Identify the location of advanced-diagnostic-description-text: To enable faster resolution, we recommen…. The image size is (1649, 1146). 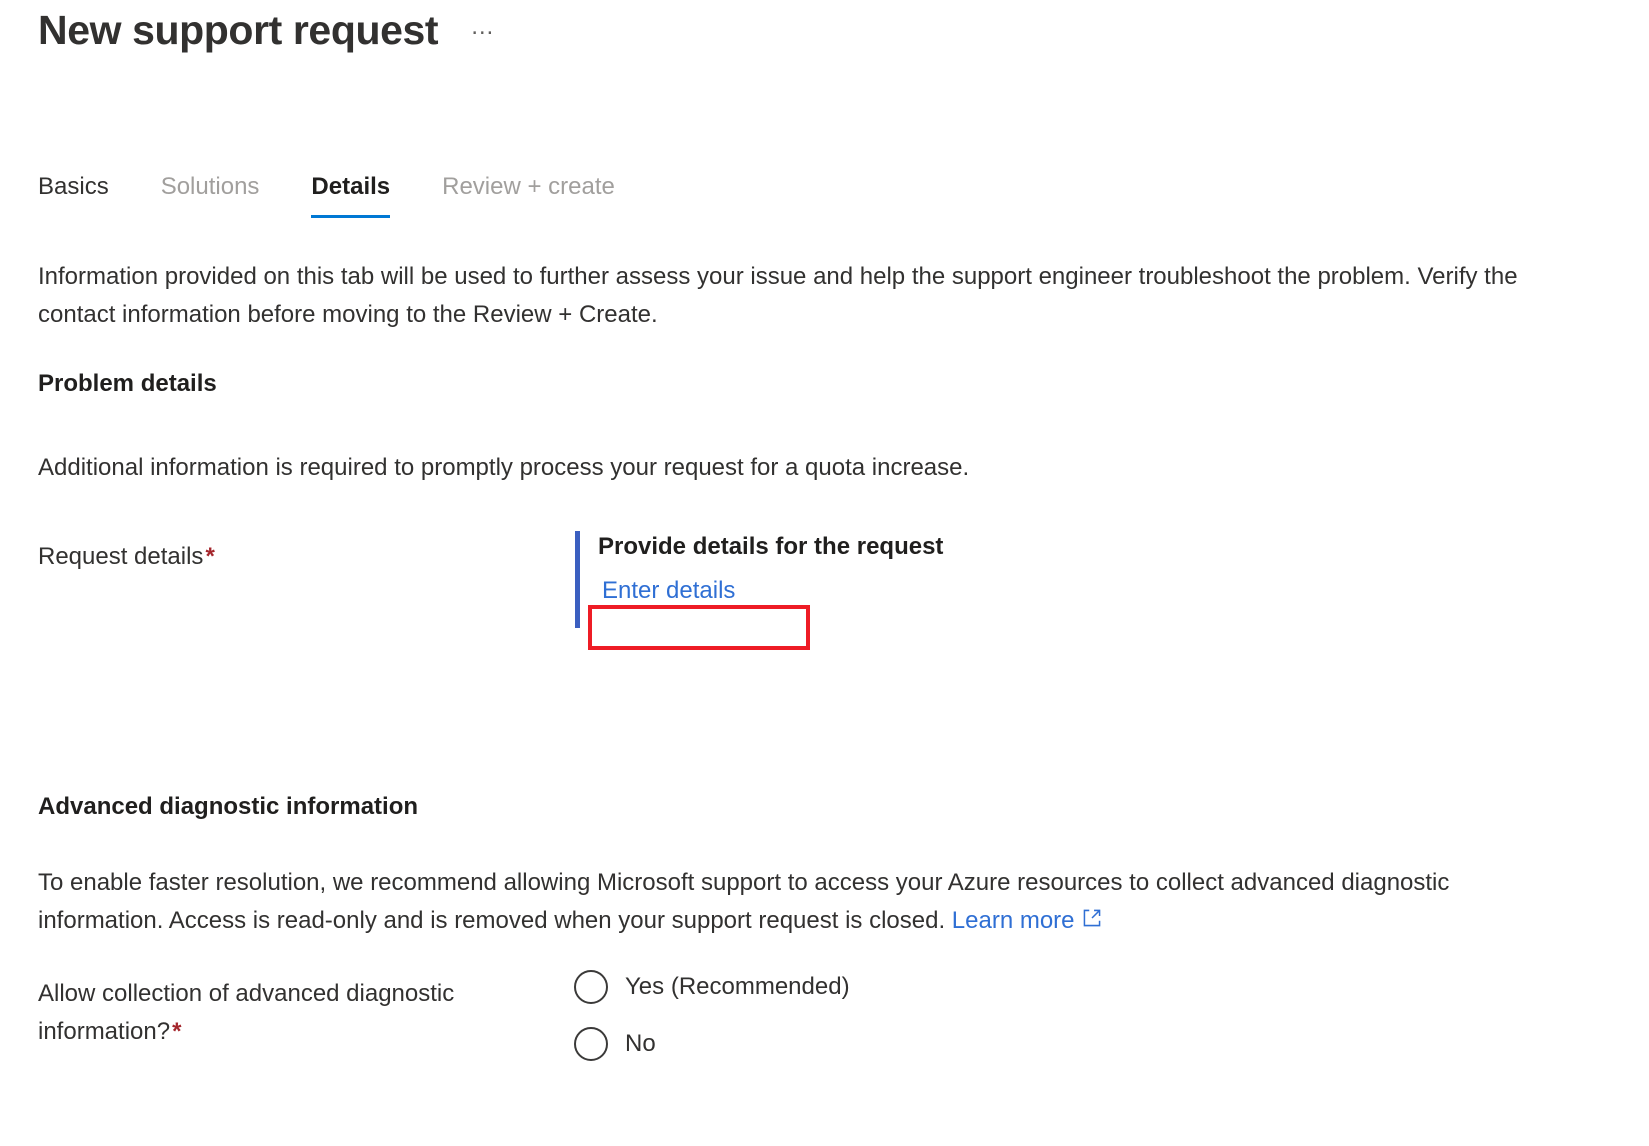
(744, 901).